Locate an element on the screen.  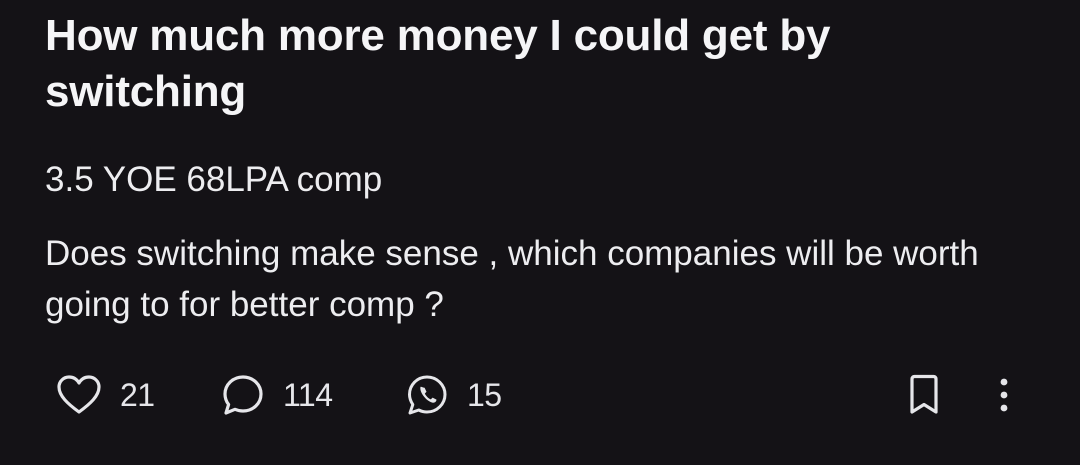
like-count: 21 is located at coordinates (137, 394).